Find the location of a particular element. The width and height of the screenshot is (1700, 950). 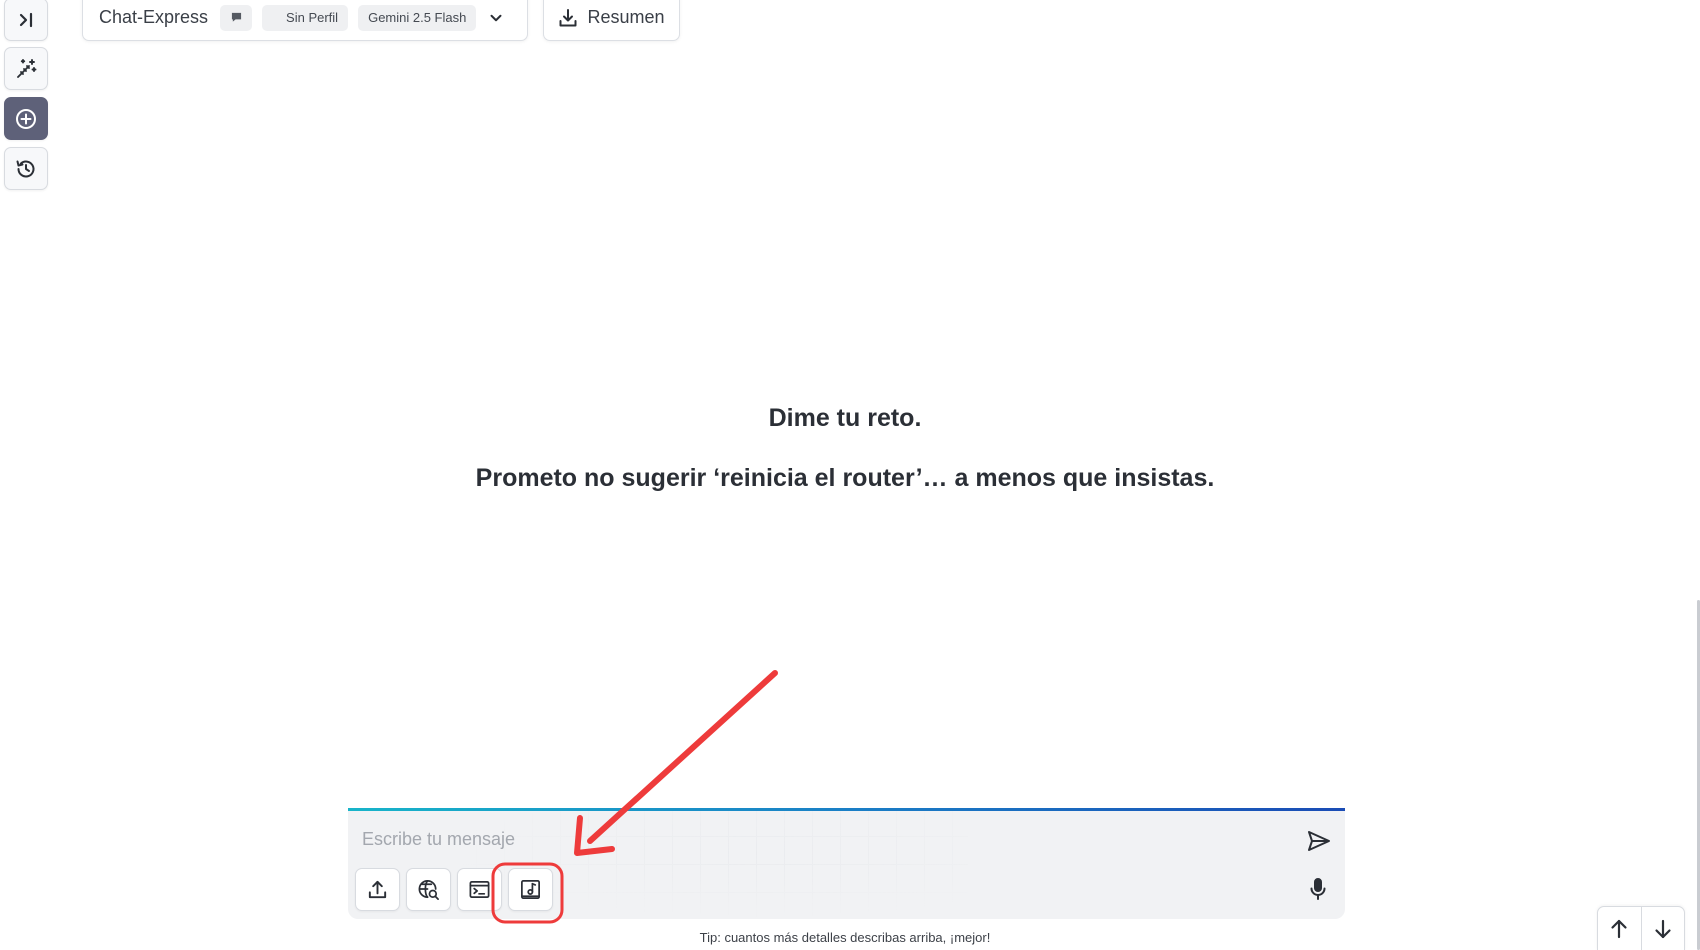

microphone-icon is located at coordinates (1318, 889).